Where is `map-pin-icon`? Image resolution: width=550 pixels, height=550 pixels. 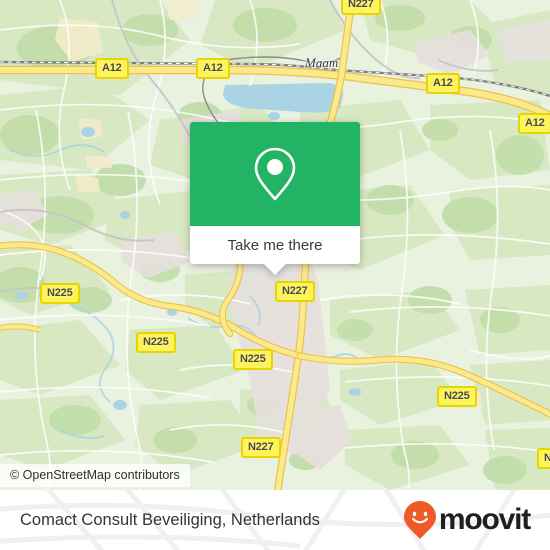 map-pin-icon is located at coordinates (275, 174).